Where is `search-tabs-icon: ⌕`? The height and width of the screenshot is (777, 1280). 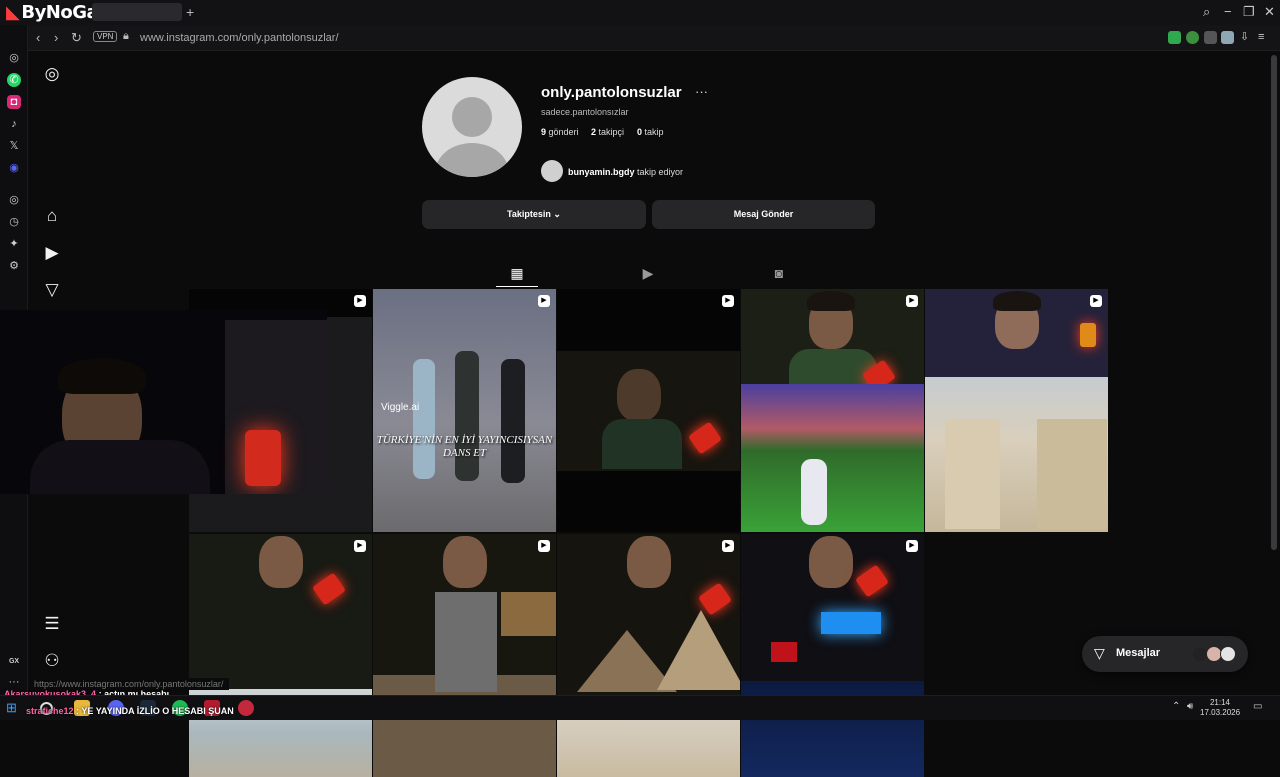
search-tabs-icon: ⌕ is located at coordinates (1206, 12).